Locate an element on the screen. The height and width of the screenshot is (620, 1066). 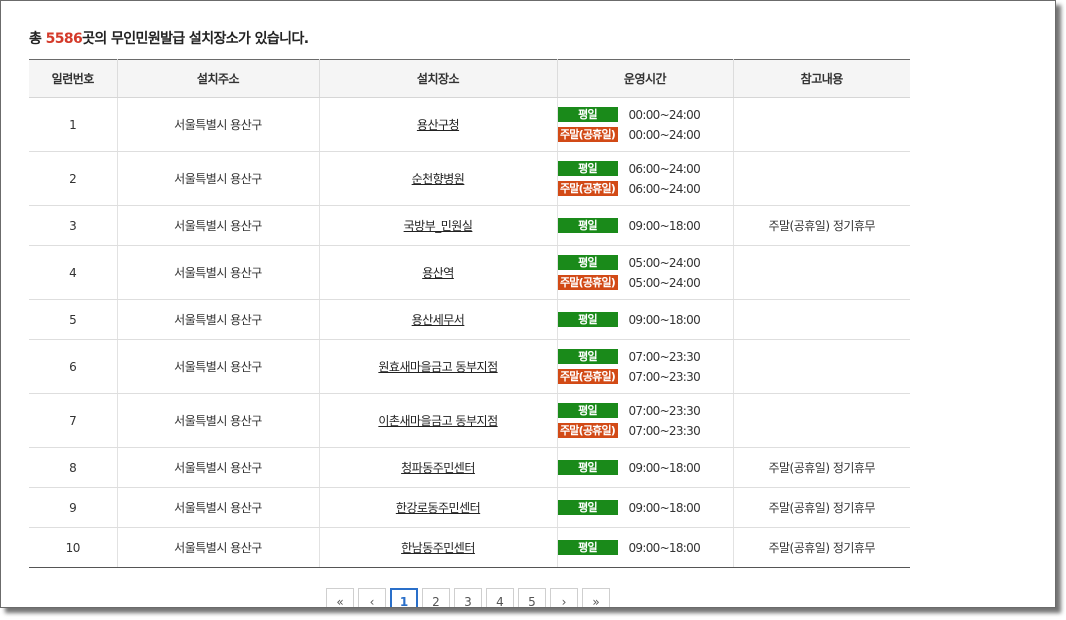
place-cell: 청파동주민센터 is located at coordinates (438, 467).